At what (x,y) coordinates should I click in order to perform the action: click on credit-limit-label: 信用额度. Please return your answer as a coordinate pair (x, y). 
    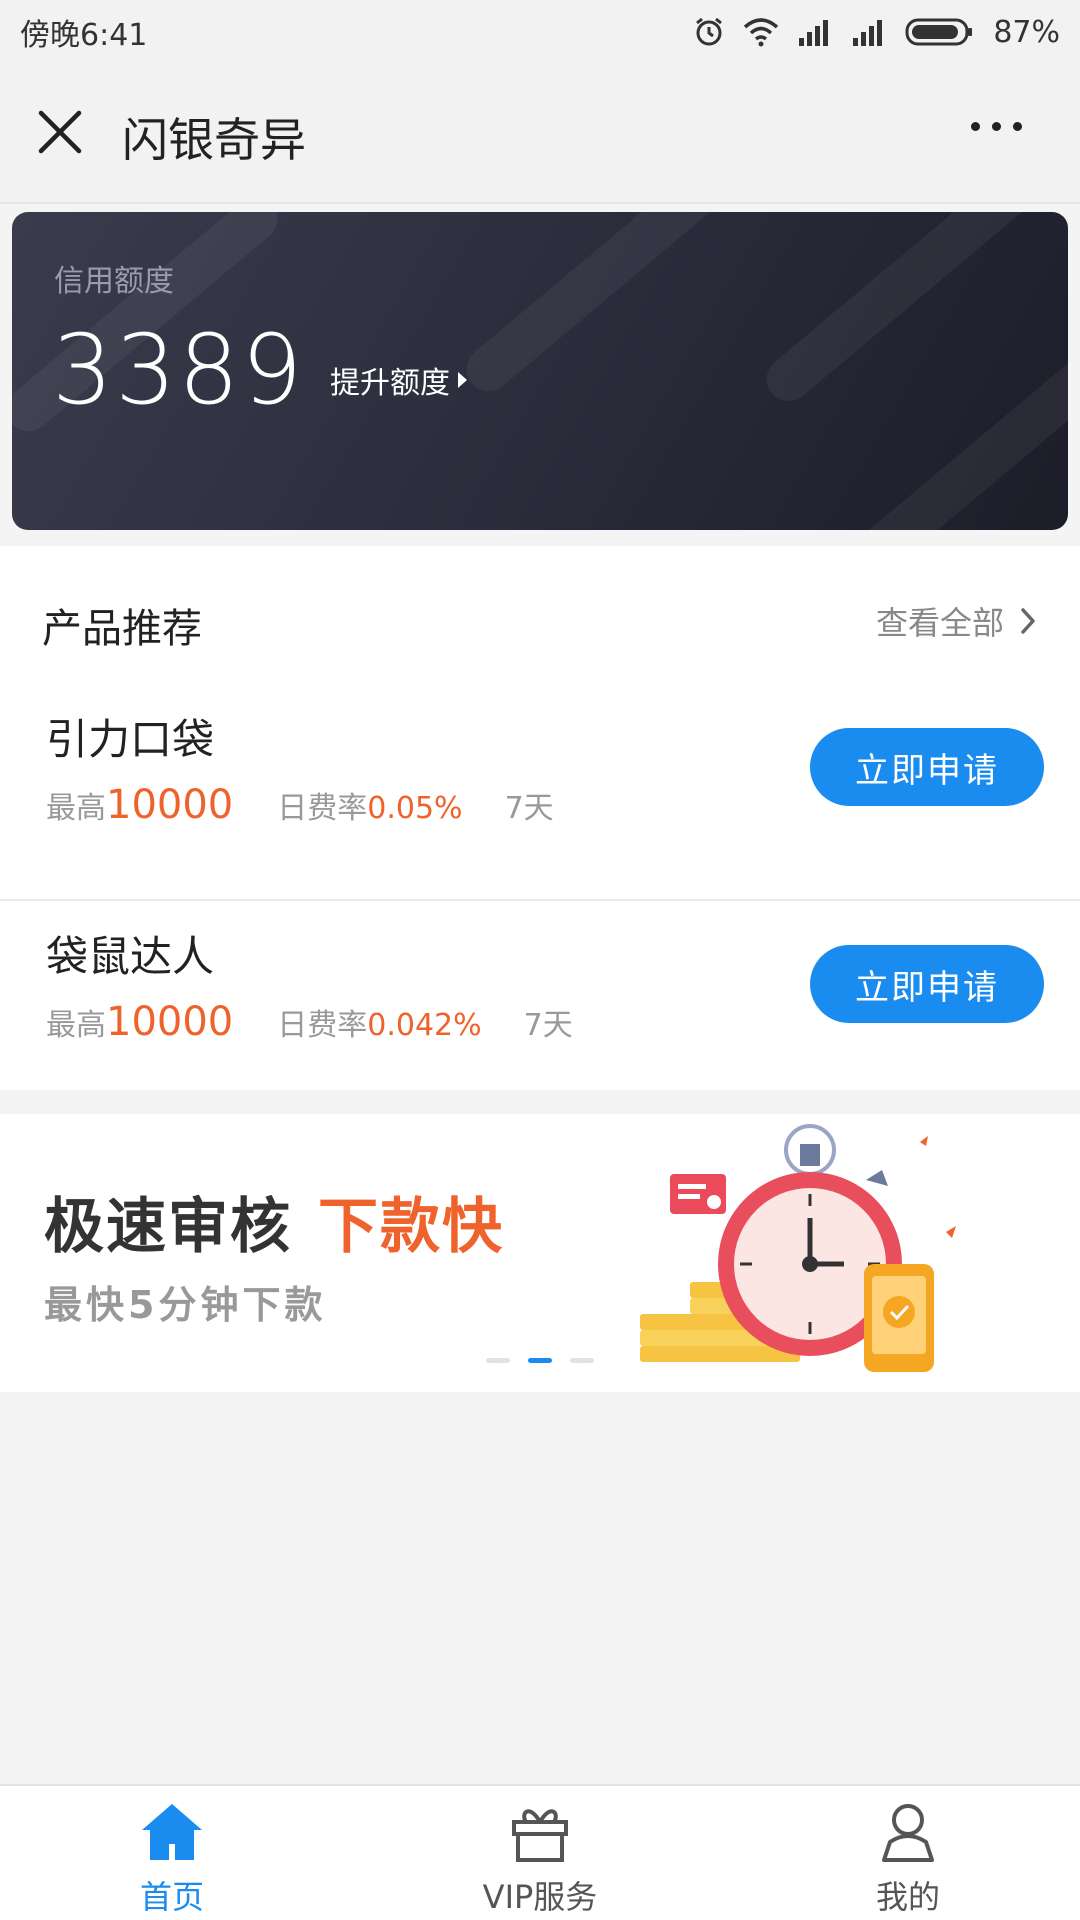
    Looking at the image, I should click on (114, 281).